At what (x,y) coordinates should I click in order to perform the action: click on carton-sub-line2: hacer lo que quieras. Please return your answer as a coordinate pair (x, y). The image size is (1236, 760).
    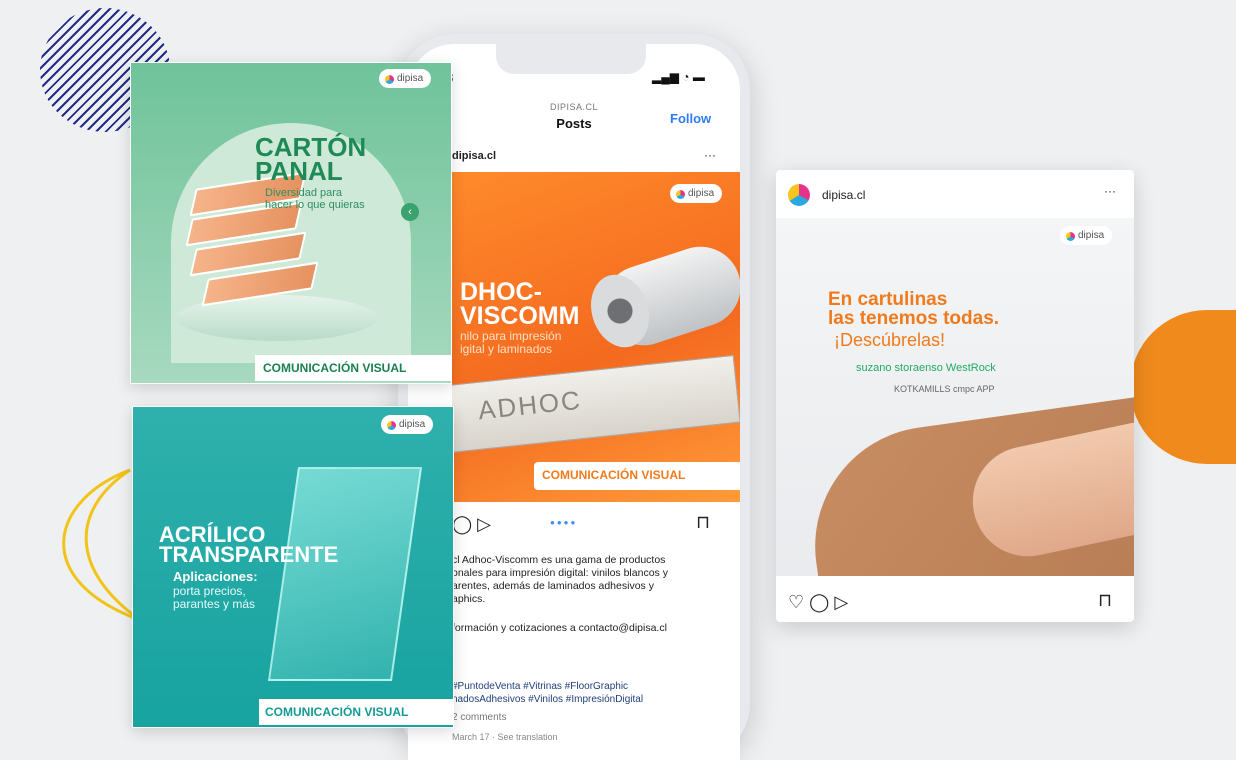
    Looking at the image, I should click on (315, 205).